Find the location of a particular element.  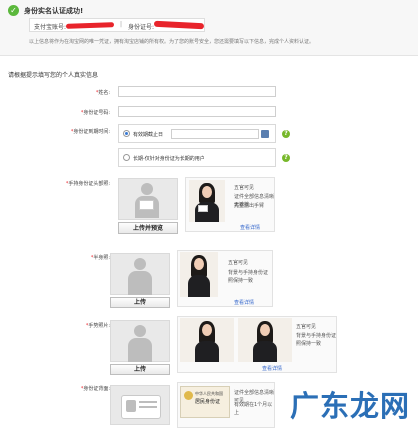

card-title: 中华人民共和国 is located at coordinates (209, 393).